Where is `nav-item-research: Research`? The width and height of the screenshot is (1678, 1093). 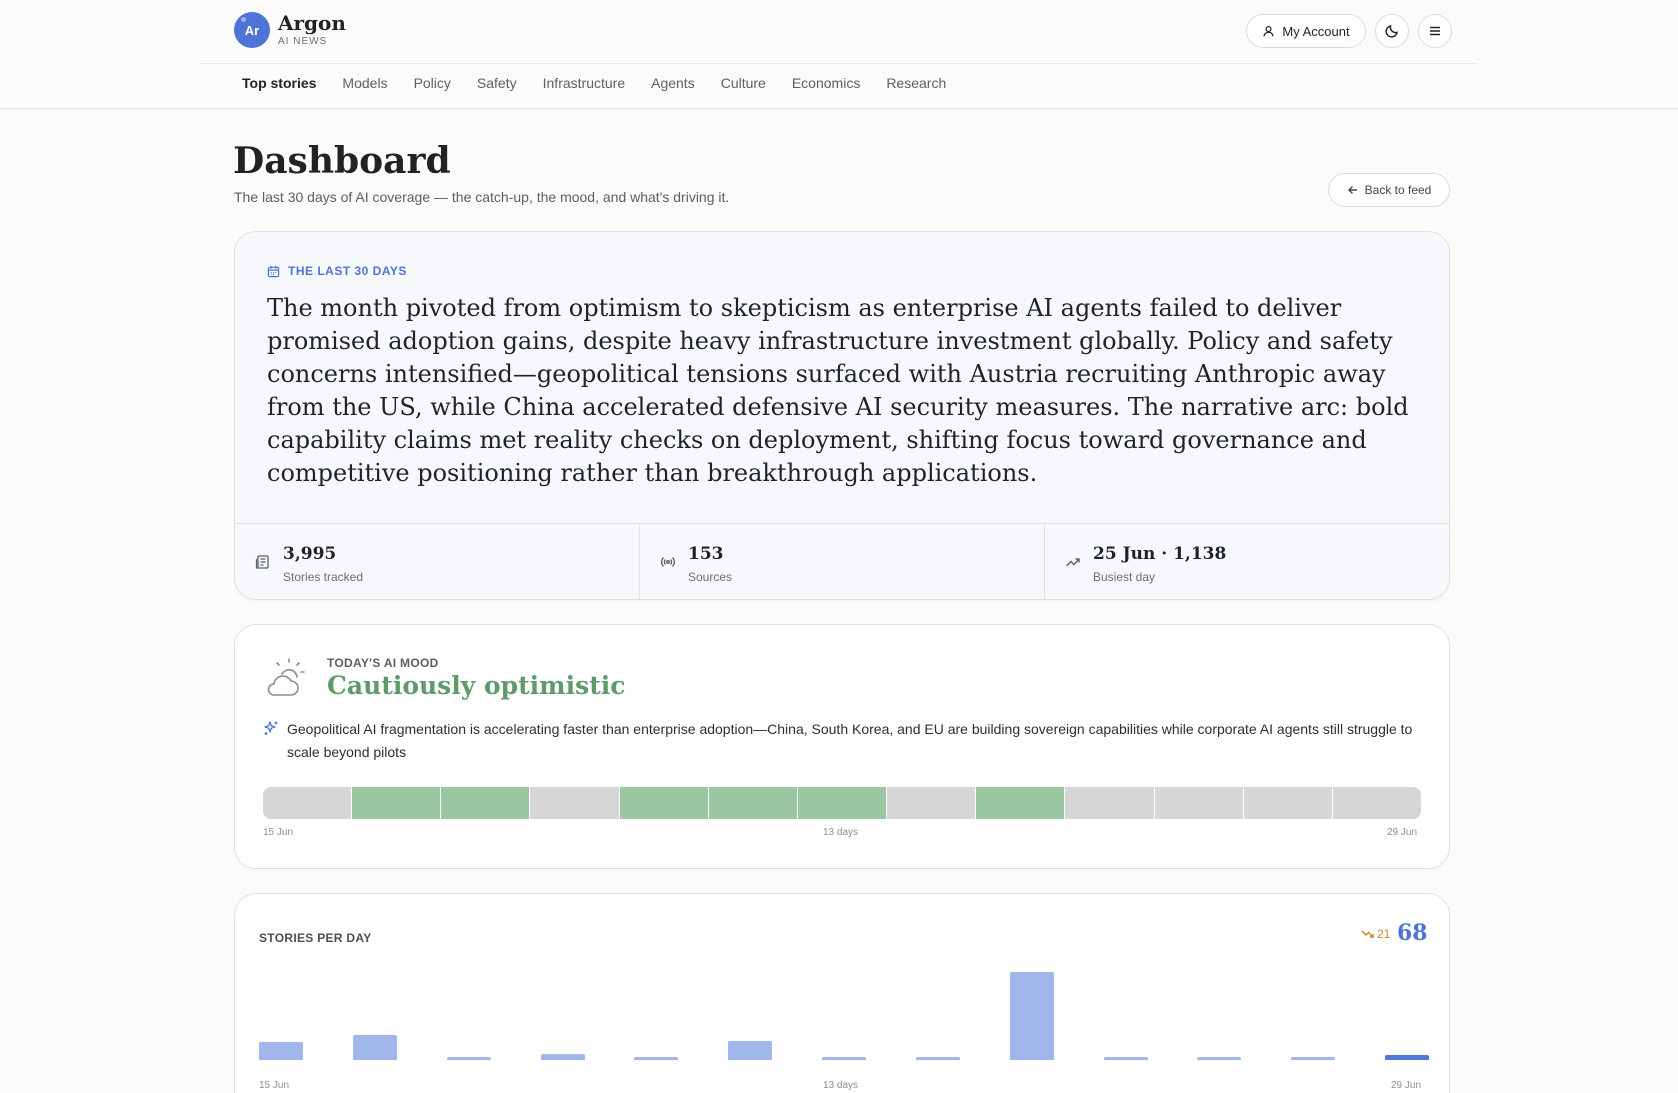
nav-item-research: Research is located at coordinates (916, 83).